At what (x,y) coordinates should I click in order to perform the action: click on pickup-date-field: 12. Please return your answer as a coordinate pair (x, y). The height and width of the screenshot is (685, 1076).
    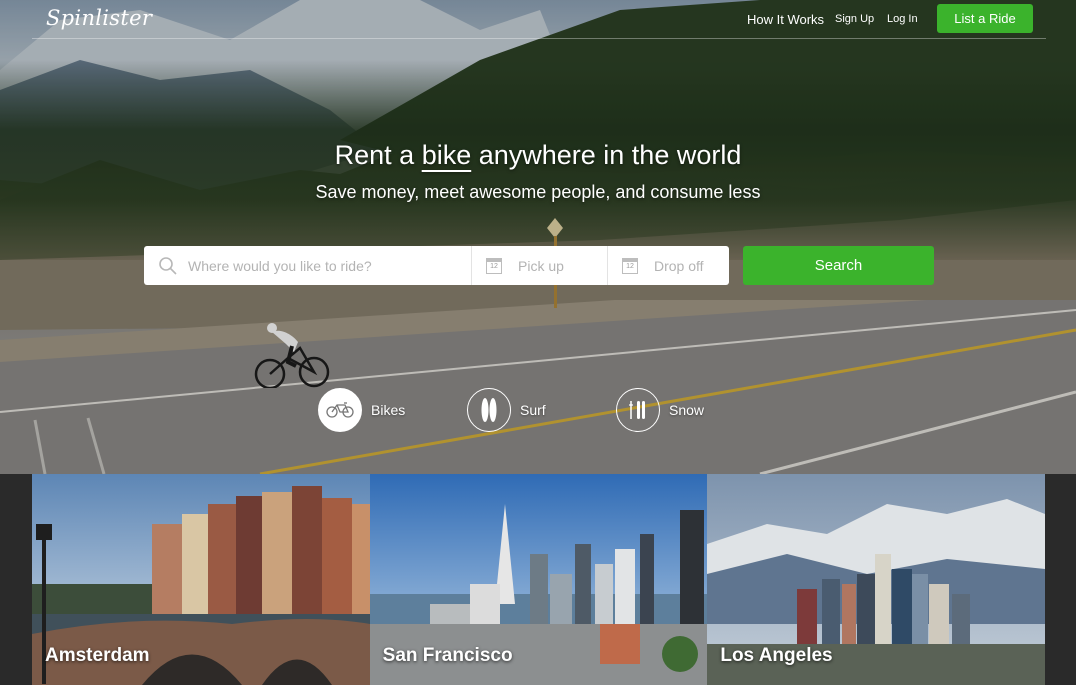
    Looking at the image, I should click on (540, 265).